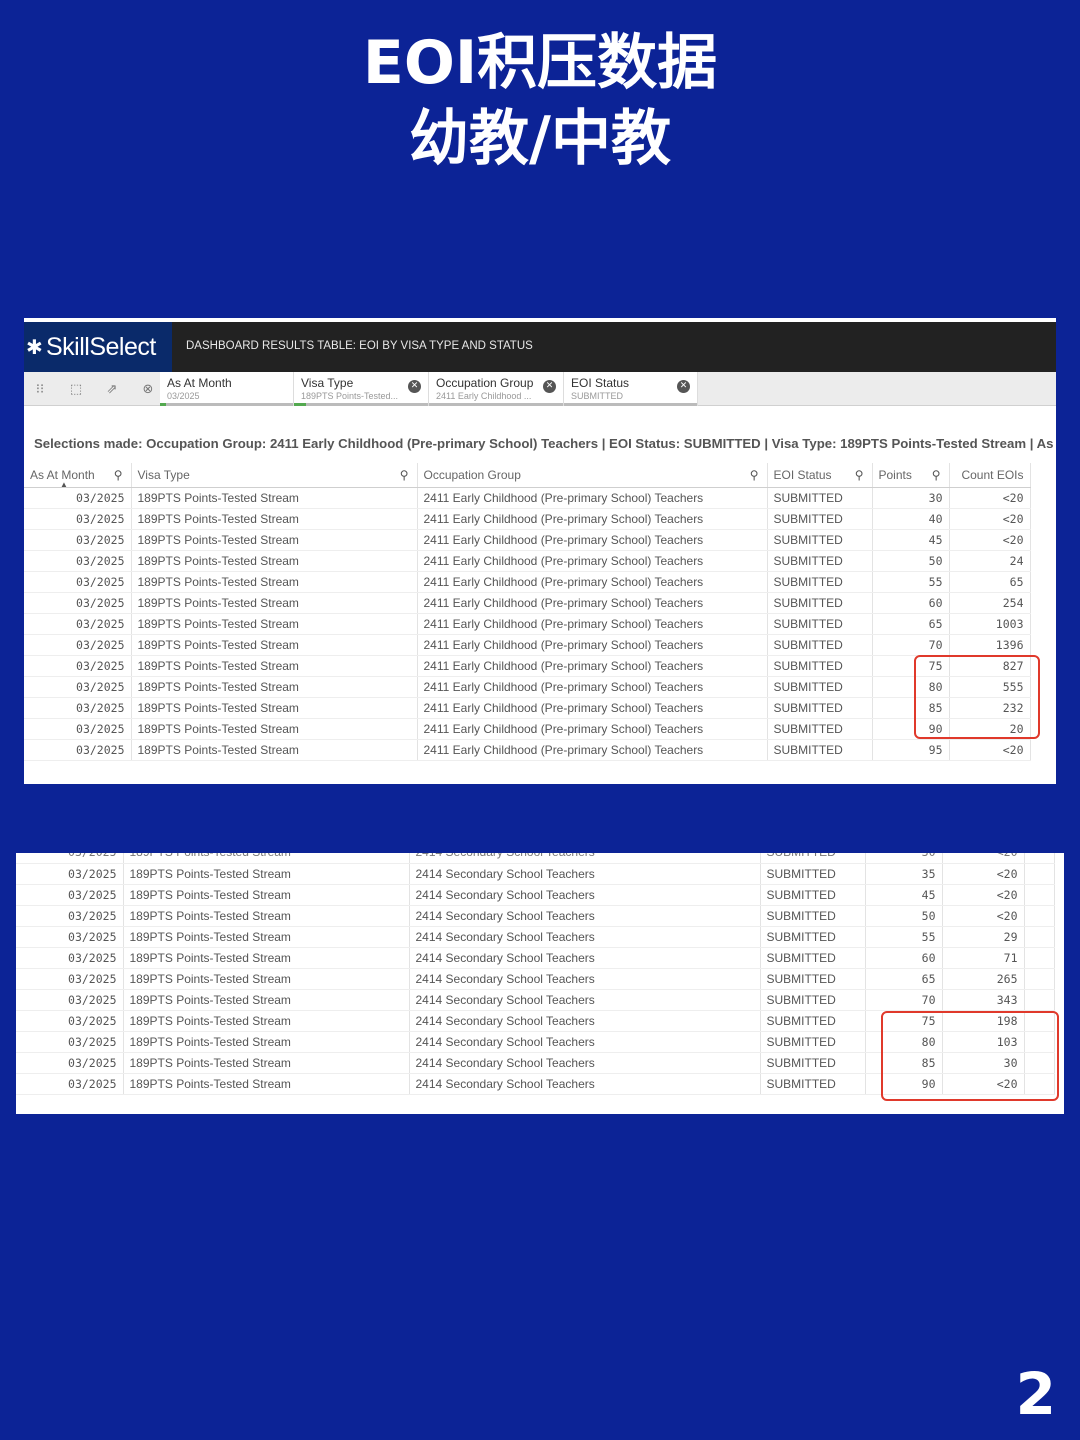  Describe the element at coordinates (76, 389) in the screenshot. I see `lasso-select-icon: ⬚` at that location.